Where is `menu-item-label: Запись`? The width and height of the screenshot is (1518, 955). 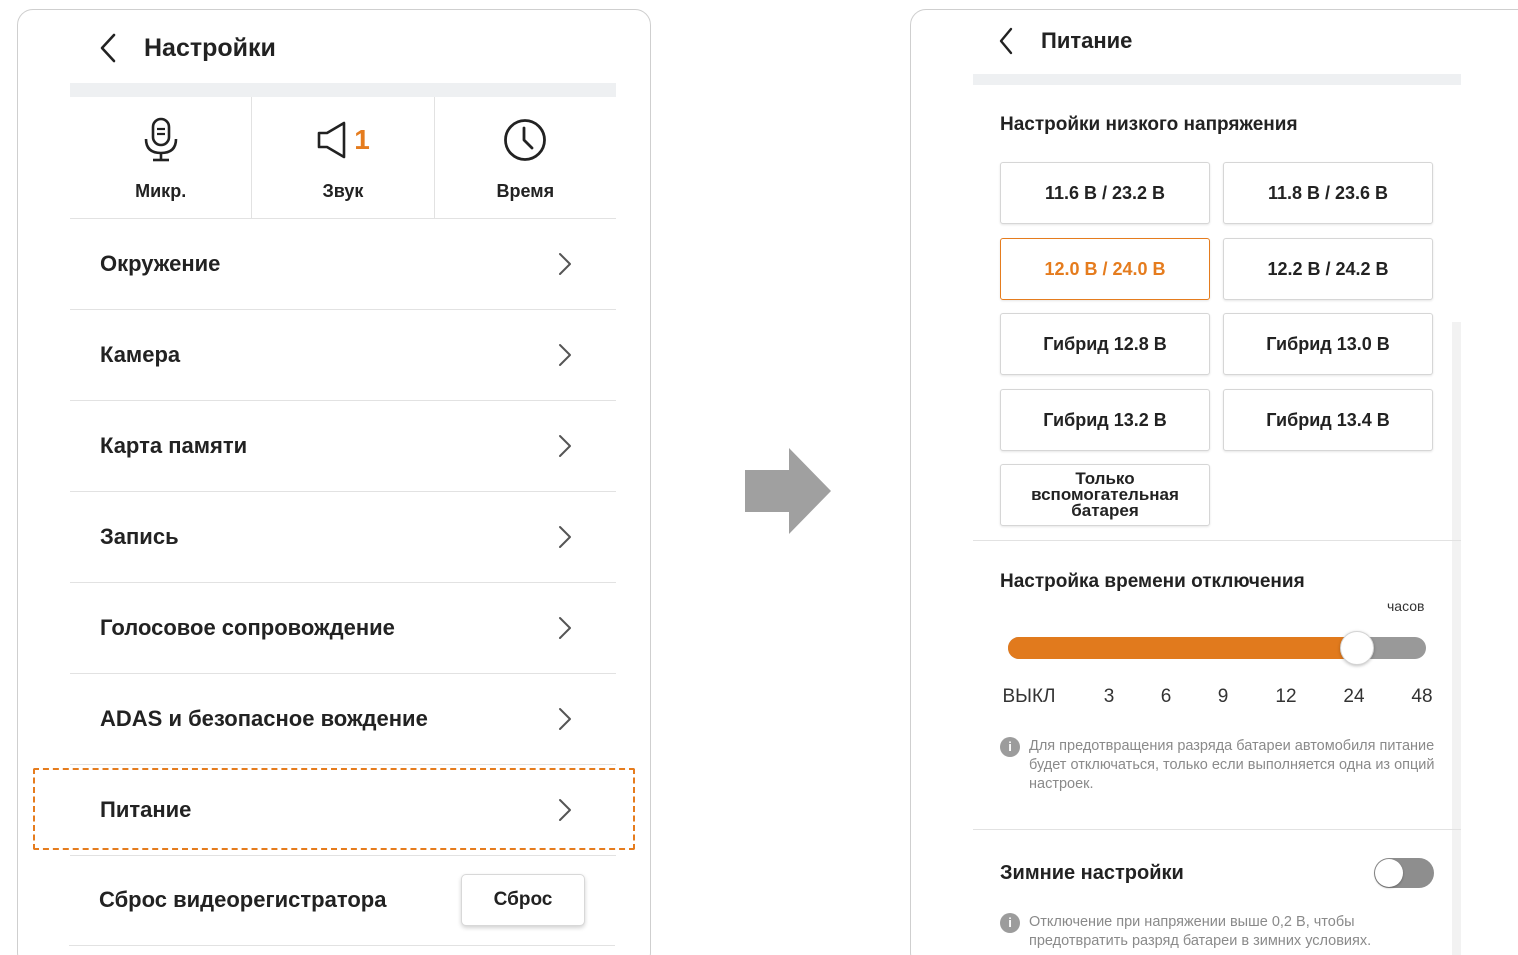
menu-item-label: Запись is located at coordinates (139, 536).